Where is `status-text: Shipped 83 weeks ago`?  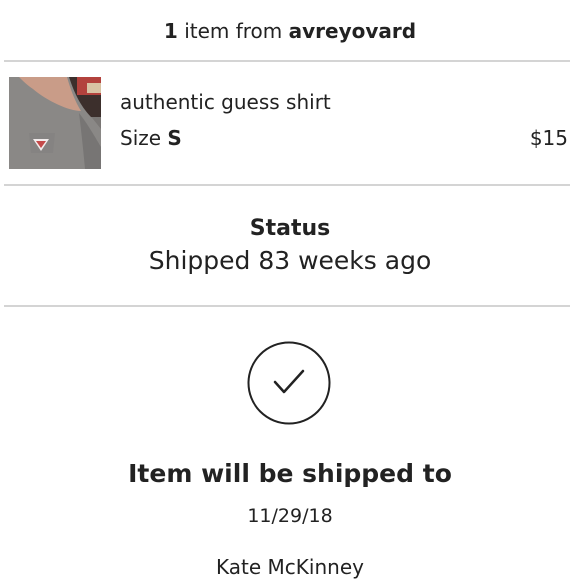 status-text: Shipped 83 weeks ago is located at coordinates (290, 260).